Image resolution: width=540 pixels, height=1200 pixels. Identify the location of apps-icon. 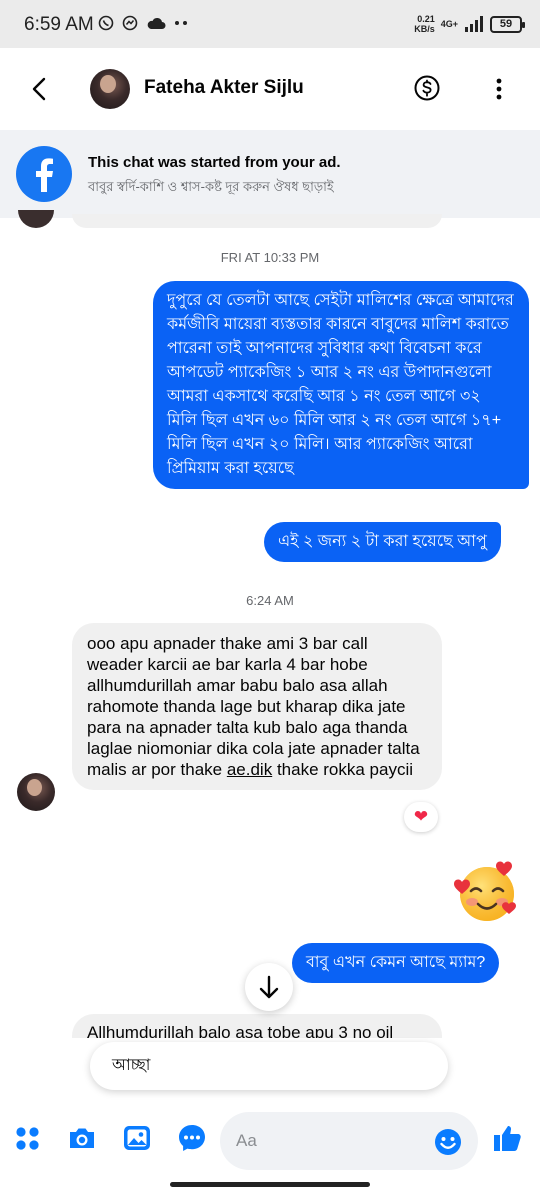
(28, 1138).